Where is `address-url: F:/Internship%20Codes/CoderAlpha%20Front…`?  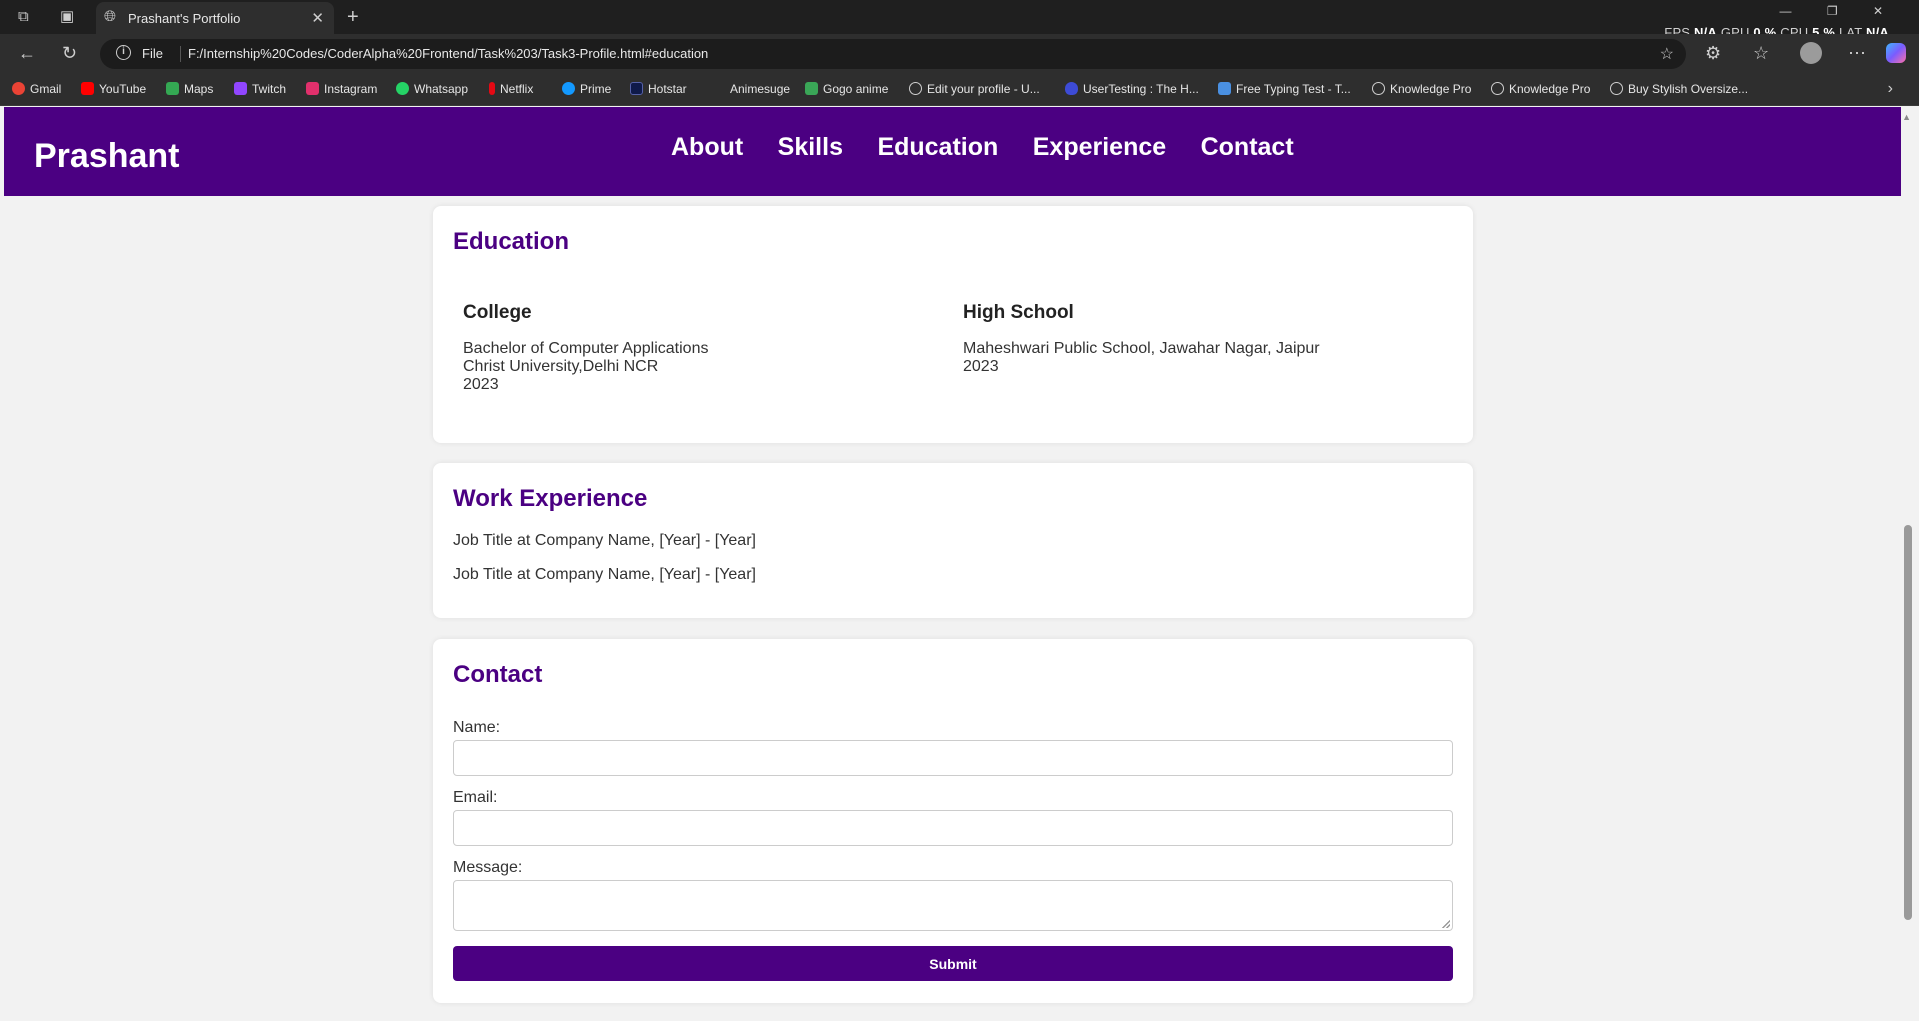
address-url: F:/Internship%20Codes/CoderAlpha%20Front… is located at coordinates (448, 53).